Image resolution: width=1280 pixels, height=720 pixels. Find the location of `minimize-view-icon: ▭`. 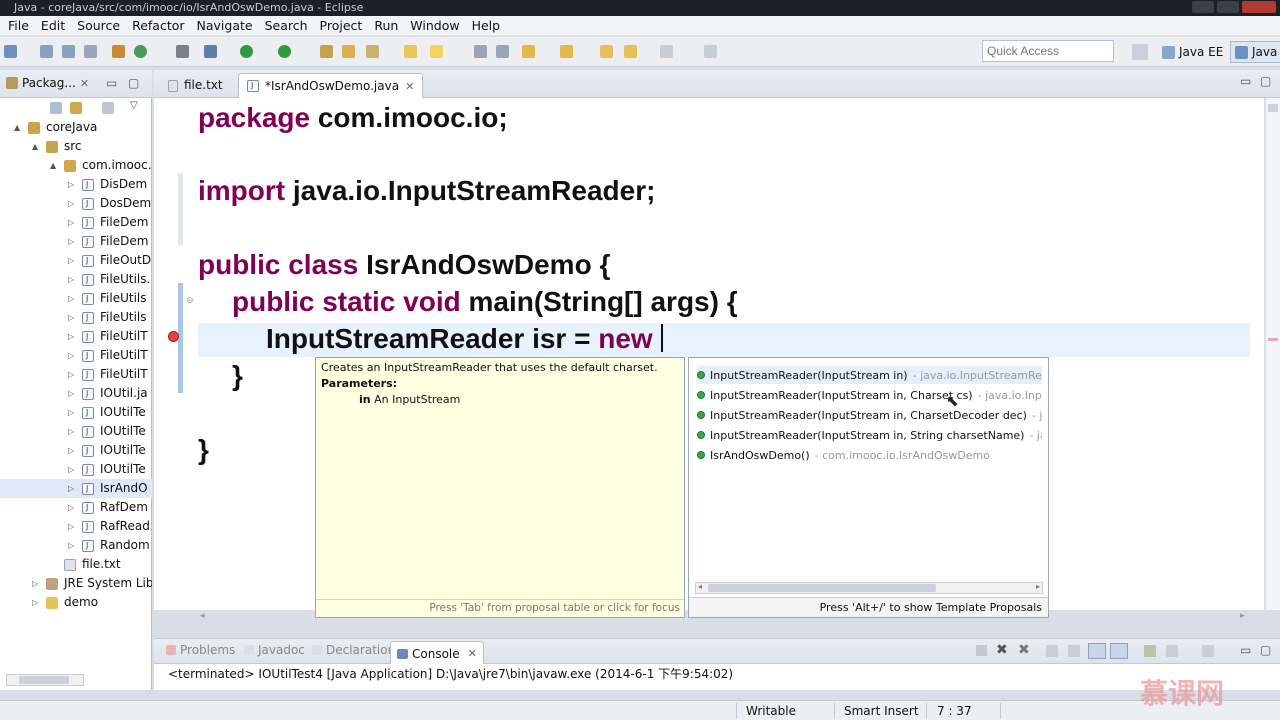

minimize-view-icon: ▭ is located at coordinates (1245, 650).